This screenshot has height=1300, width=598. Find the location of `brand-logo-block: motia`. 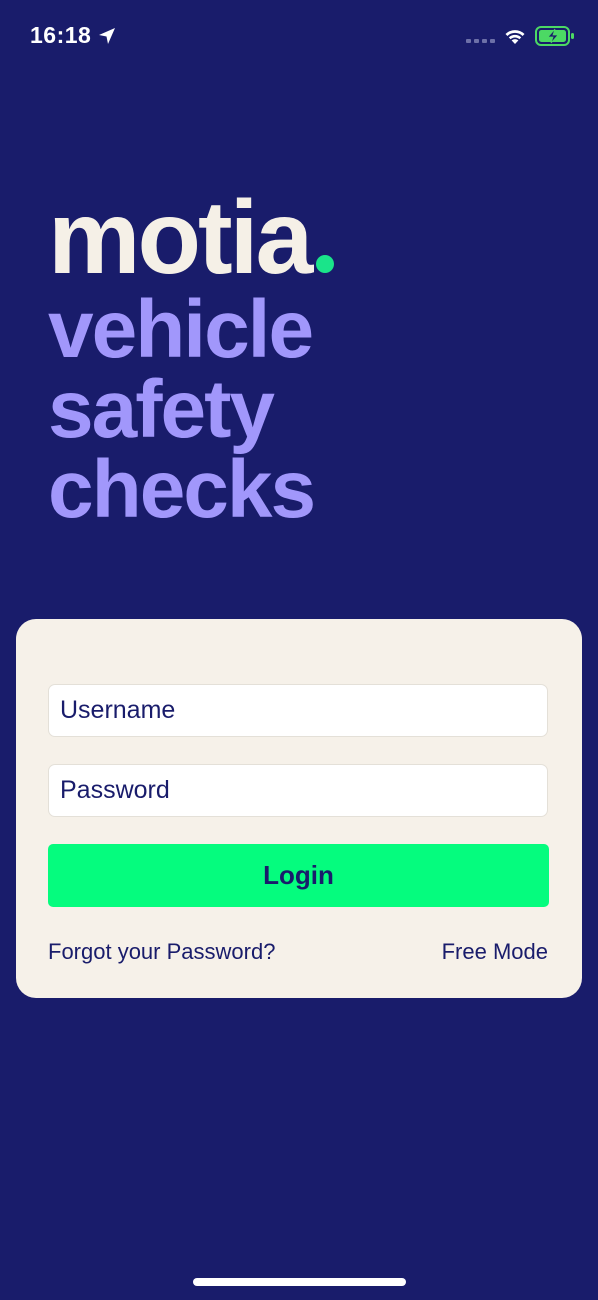

brand-logo-block: motia is located at coordinates (191, 238).